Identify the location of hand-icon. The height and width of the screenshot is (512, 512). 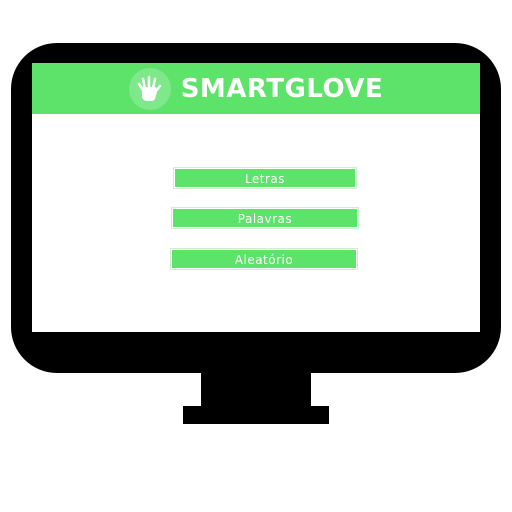
(149, 88).